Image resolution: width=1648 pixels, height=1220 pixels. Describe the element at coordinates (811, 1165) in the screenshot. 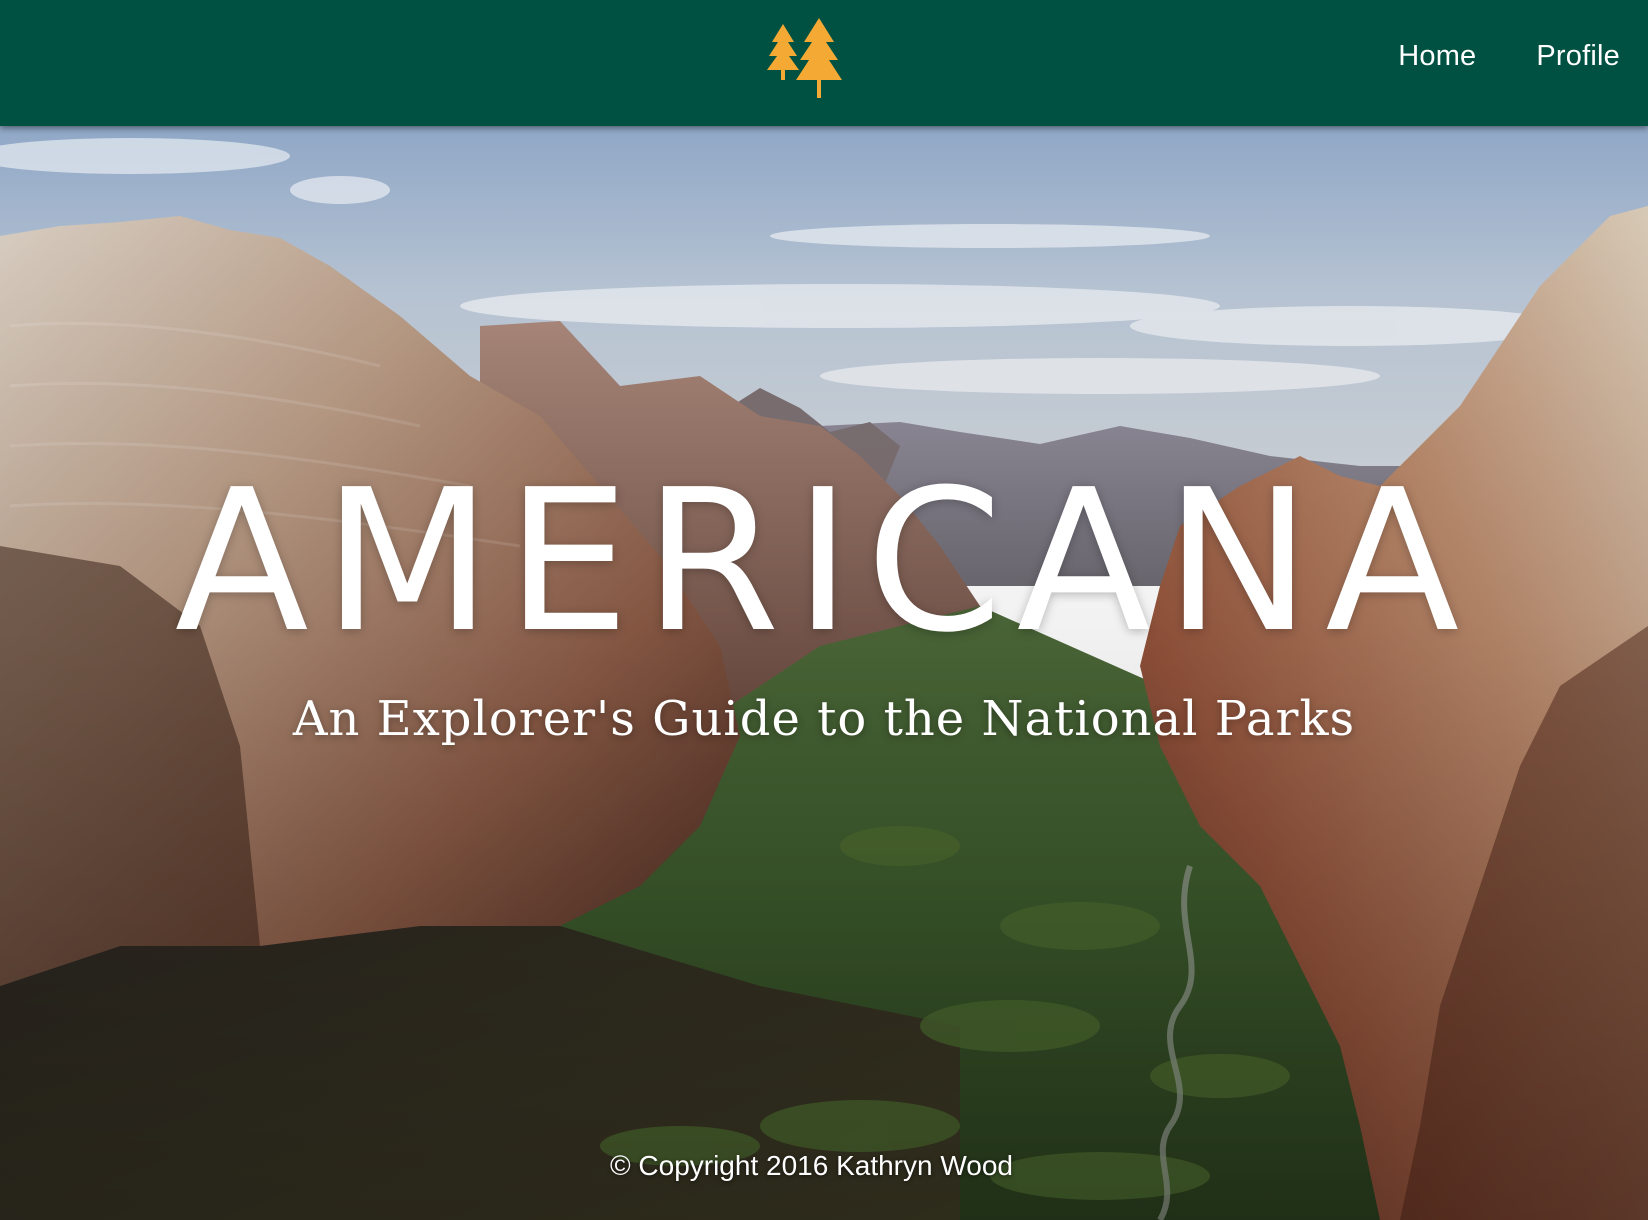

I see `copyright-text: © Copyright 2016 Kathryn Wood` at that location.